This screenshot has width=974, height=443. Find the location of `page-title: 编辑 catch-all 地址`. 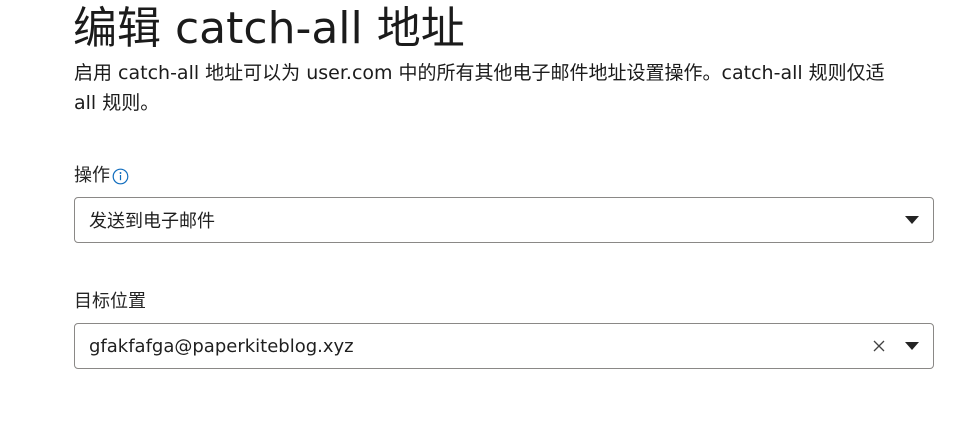

page-title: 编辑 catch-all 地址 is located at coordinates (269, 28).